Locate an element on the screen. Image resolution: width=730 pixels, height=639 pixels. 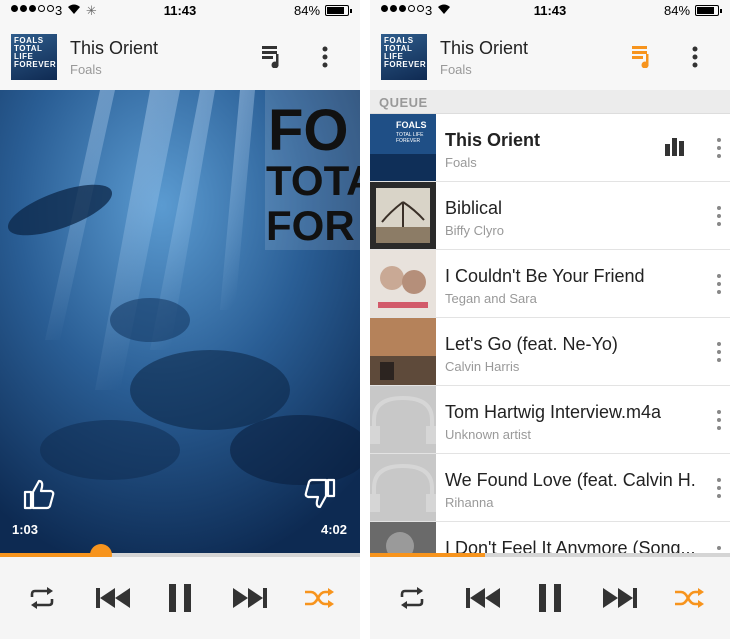
queue-item: Biblical Biffy Clyro is located at coordinates (550, 216).